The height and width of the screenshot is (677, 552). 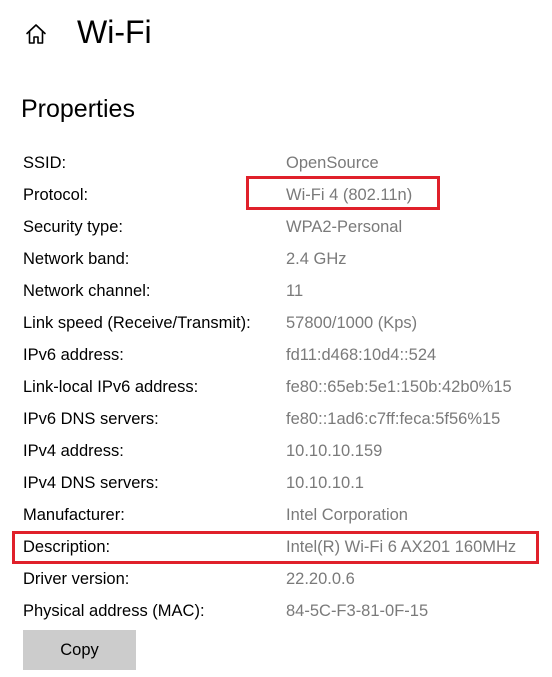 What do you see at coordinates (344, 227) in the screenshot?
I see `property-value: WPA2-Personal` at bounding box center [344, 227].